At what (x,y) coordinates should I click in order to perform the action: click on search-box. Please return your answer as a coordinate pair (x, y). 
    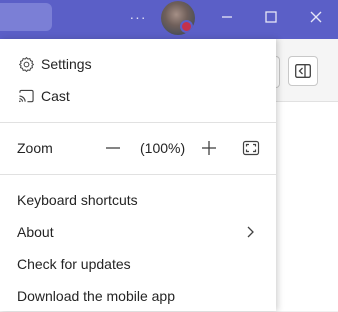
    Looking at the image, I should click on (26, 17).